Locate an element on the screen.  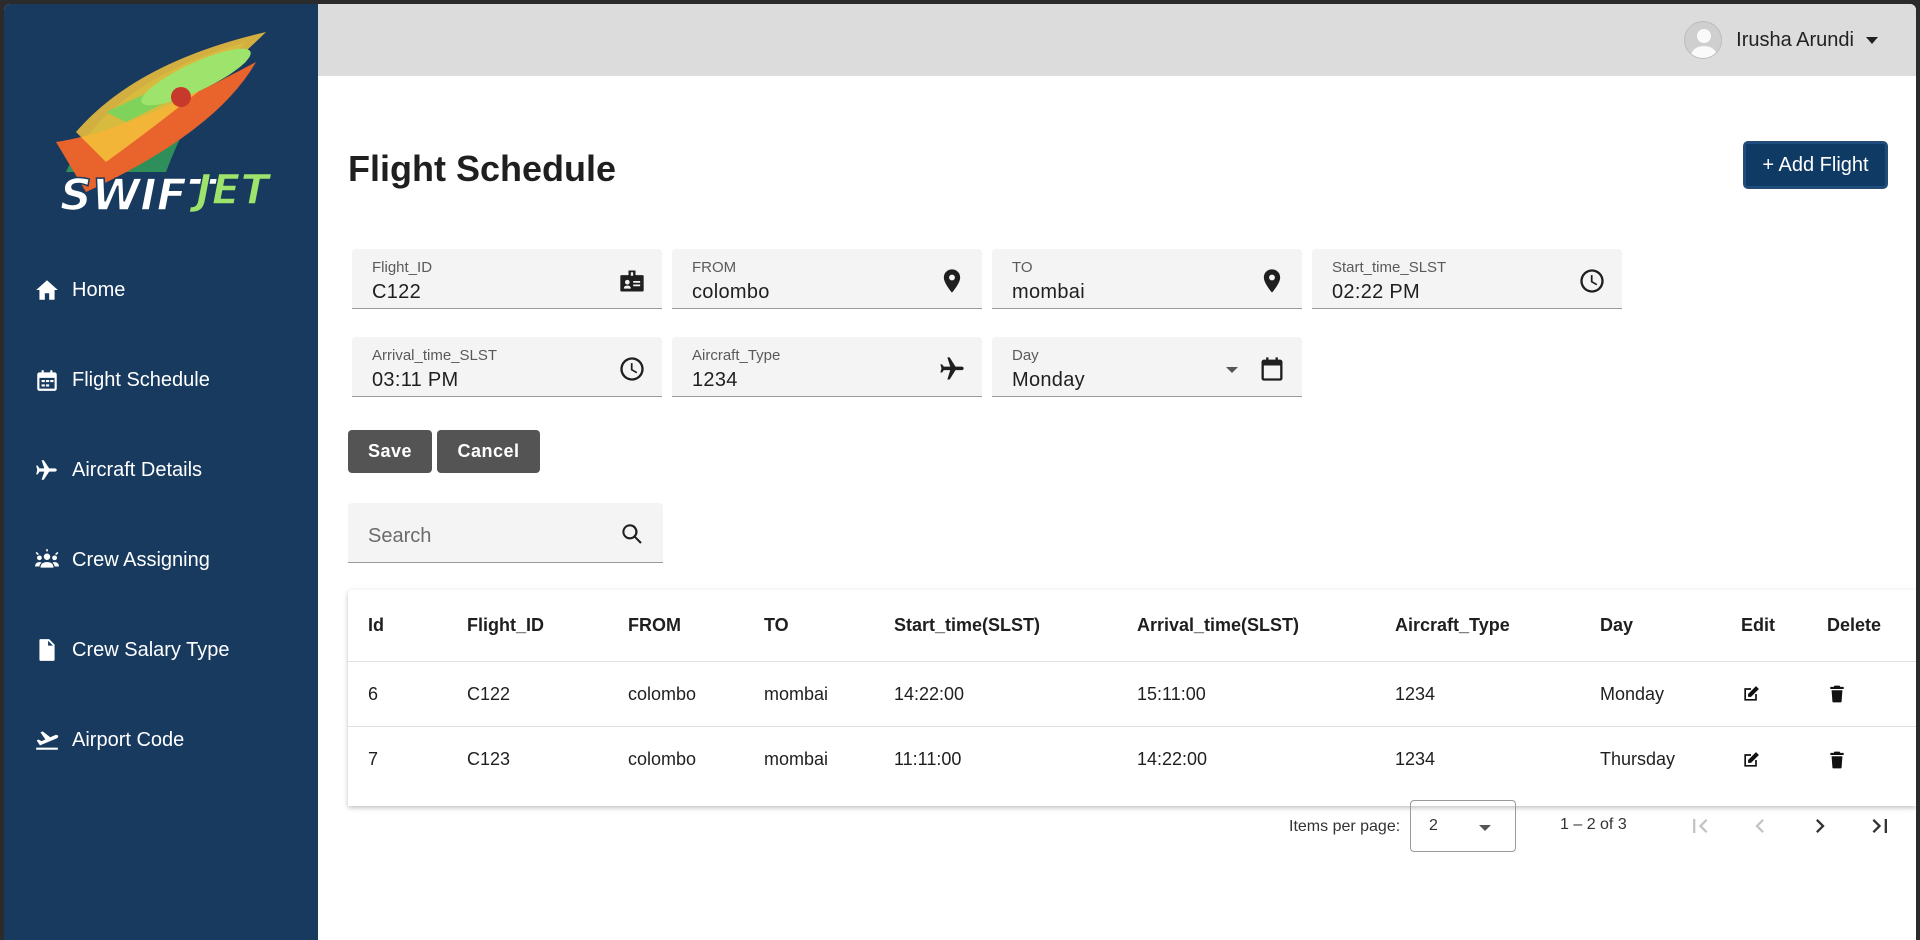
paginator: Items per page: 2 1 – 2 of 3 is located at coordinates (1585, 827).